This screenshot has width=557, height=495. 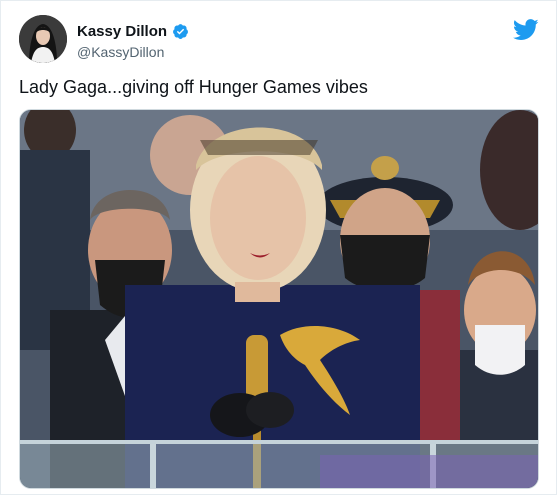 I want to click on avatar-photo, so click(x=43, y=39).